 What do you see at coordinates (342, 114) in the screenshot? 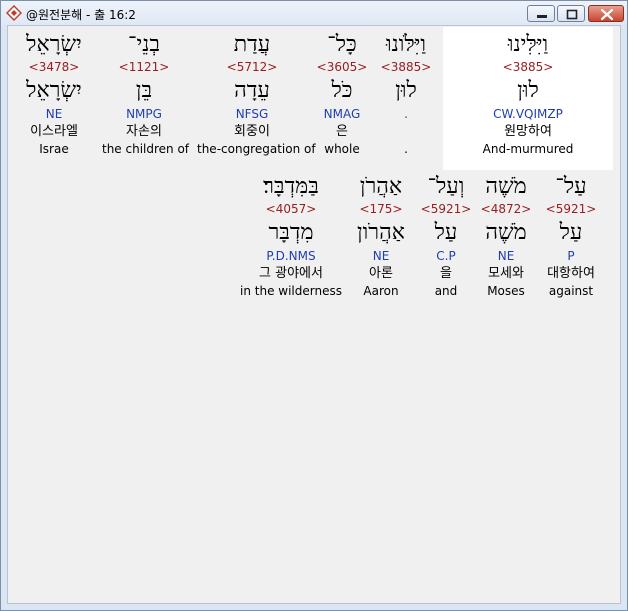
I see `morphology: NMAG` at bounding box center [342, 114].